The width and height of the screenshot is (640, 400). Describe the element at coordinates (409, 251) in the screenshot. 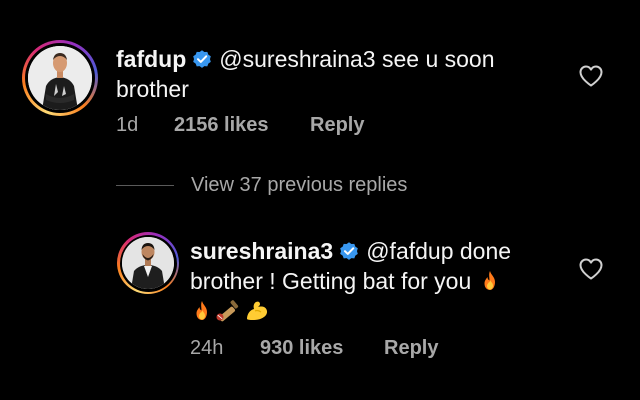

I see `comment-2-mention: @fafdup` at that location.